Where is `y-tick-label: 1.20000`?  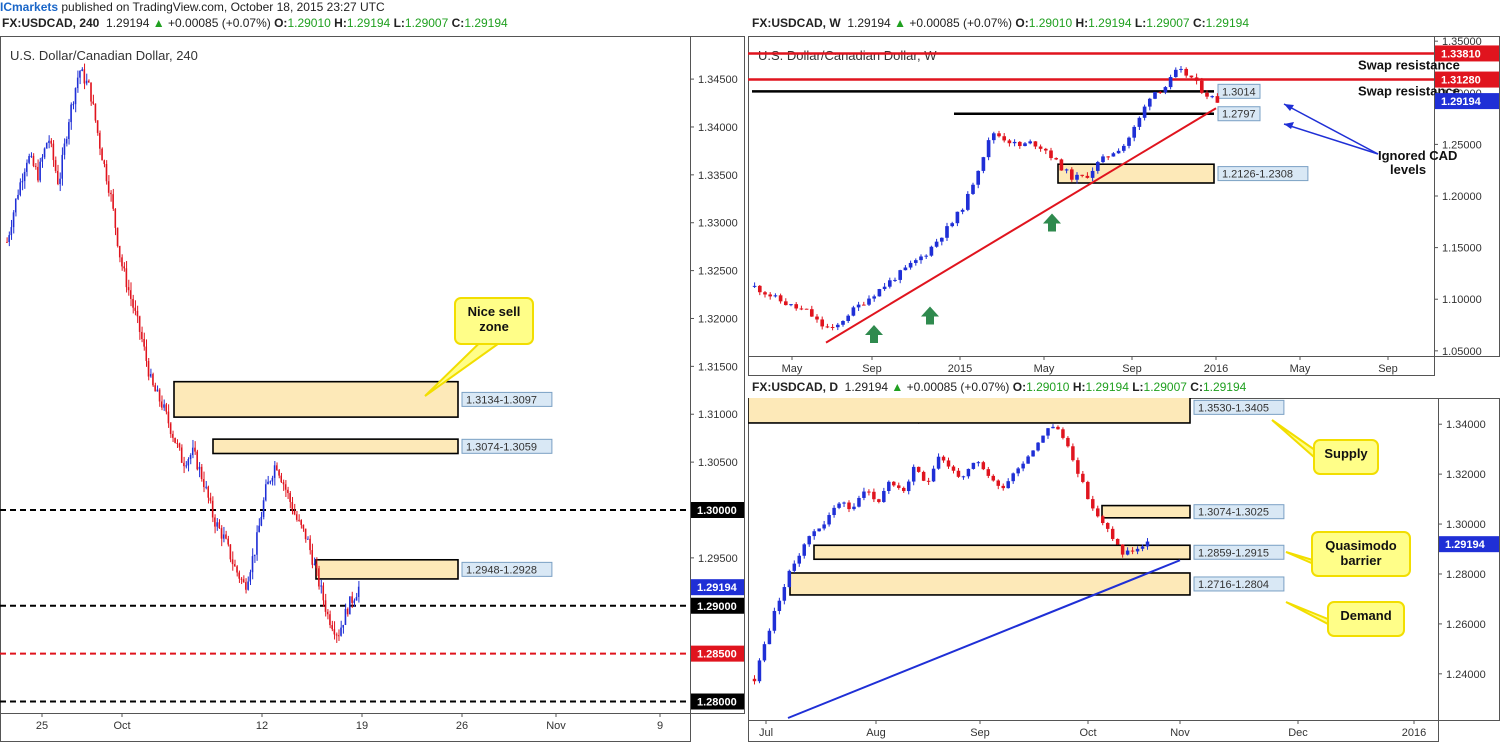
y-tick-label: 1.20000 is located at coordinates (1462, 197).